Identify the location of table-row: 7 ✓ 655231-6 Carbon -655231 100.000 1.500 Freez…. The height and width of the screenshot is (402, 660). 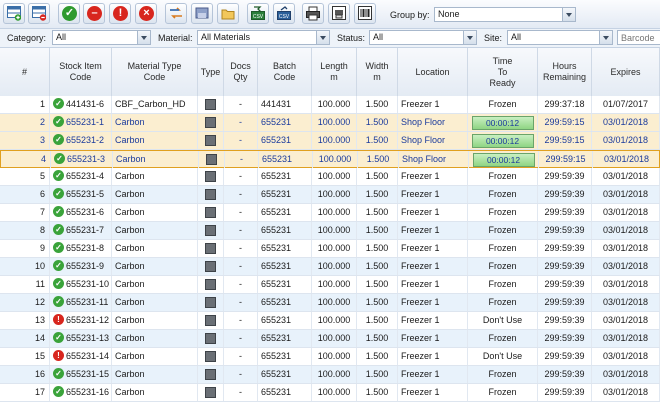
(330, 213).